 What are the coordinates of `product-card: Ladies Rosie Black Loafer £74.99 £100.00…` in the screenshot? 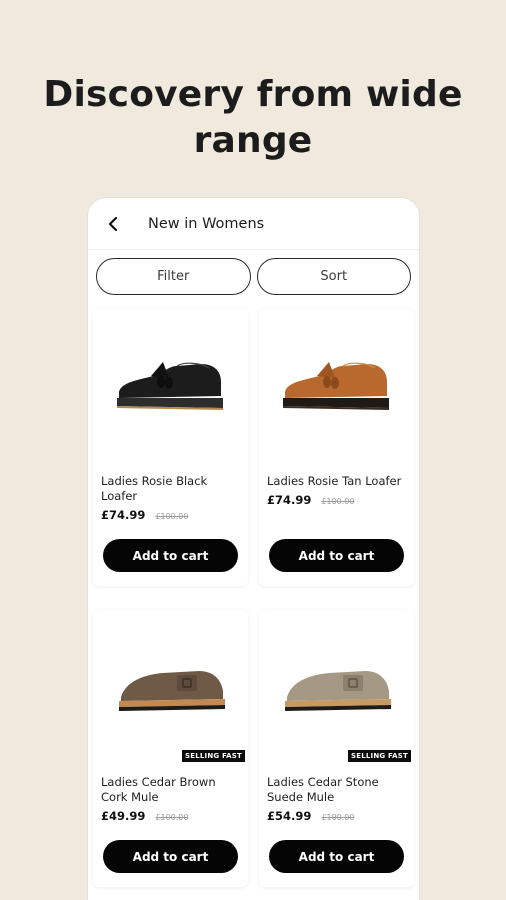 It's located at (170, 447).